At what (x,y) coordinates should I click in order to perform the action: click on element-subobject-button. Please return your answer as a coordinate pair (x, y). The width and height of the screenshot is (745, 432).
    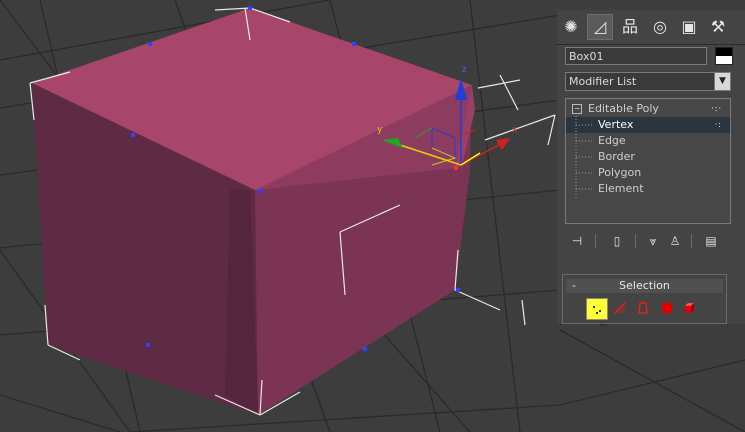
    Looking at the image, I should click on (690, 308).